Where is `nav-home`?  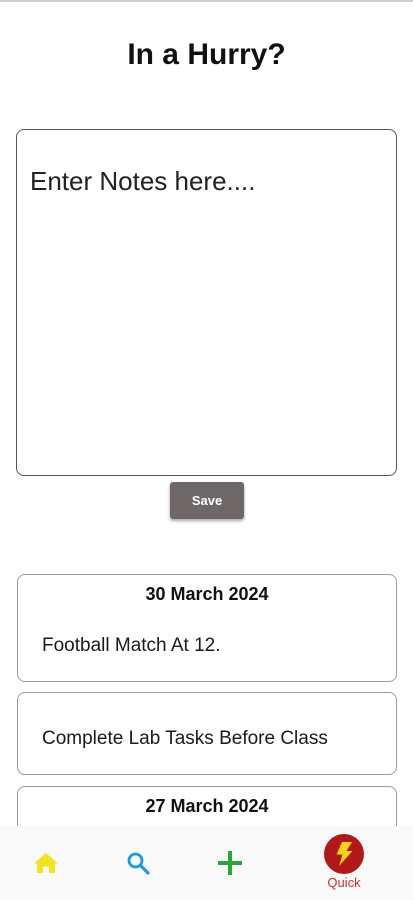
nav-home is located at coordinates (46, 863).